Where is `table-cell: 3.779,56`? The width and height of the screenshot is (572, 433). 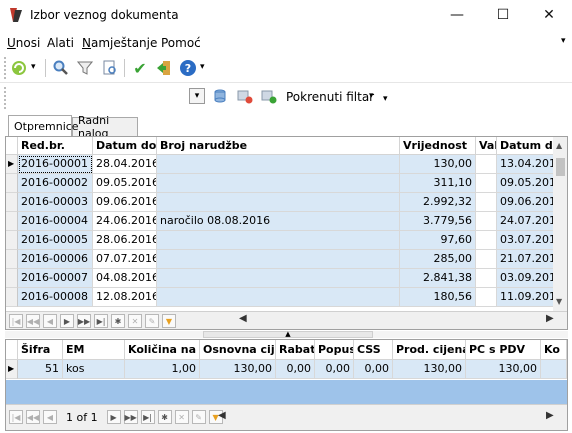 table-cell: 3.779,56 is located at coordinates (438, 221).